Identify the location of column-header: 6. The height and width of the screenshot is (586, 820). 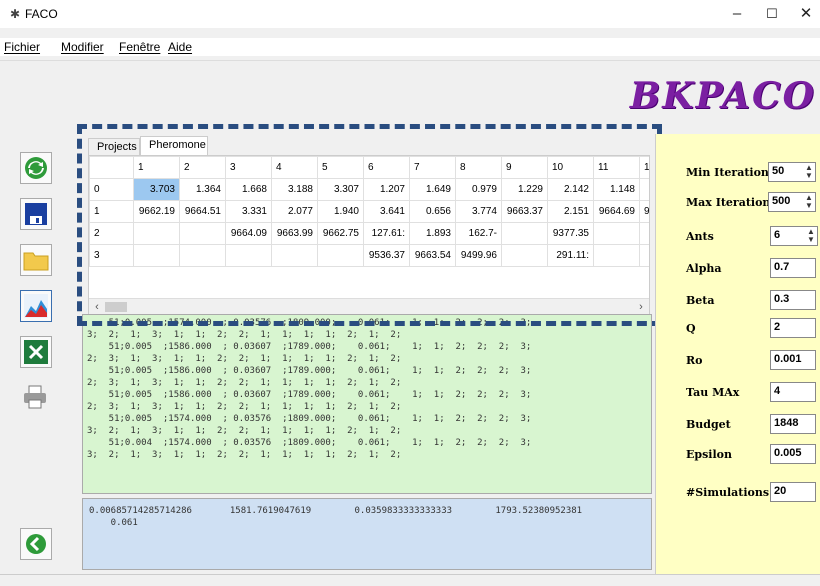
(386, 167).